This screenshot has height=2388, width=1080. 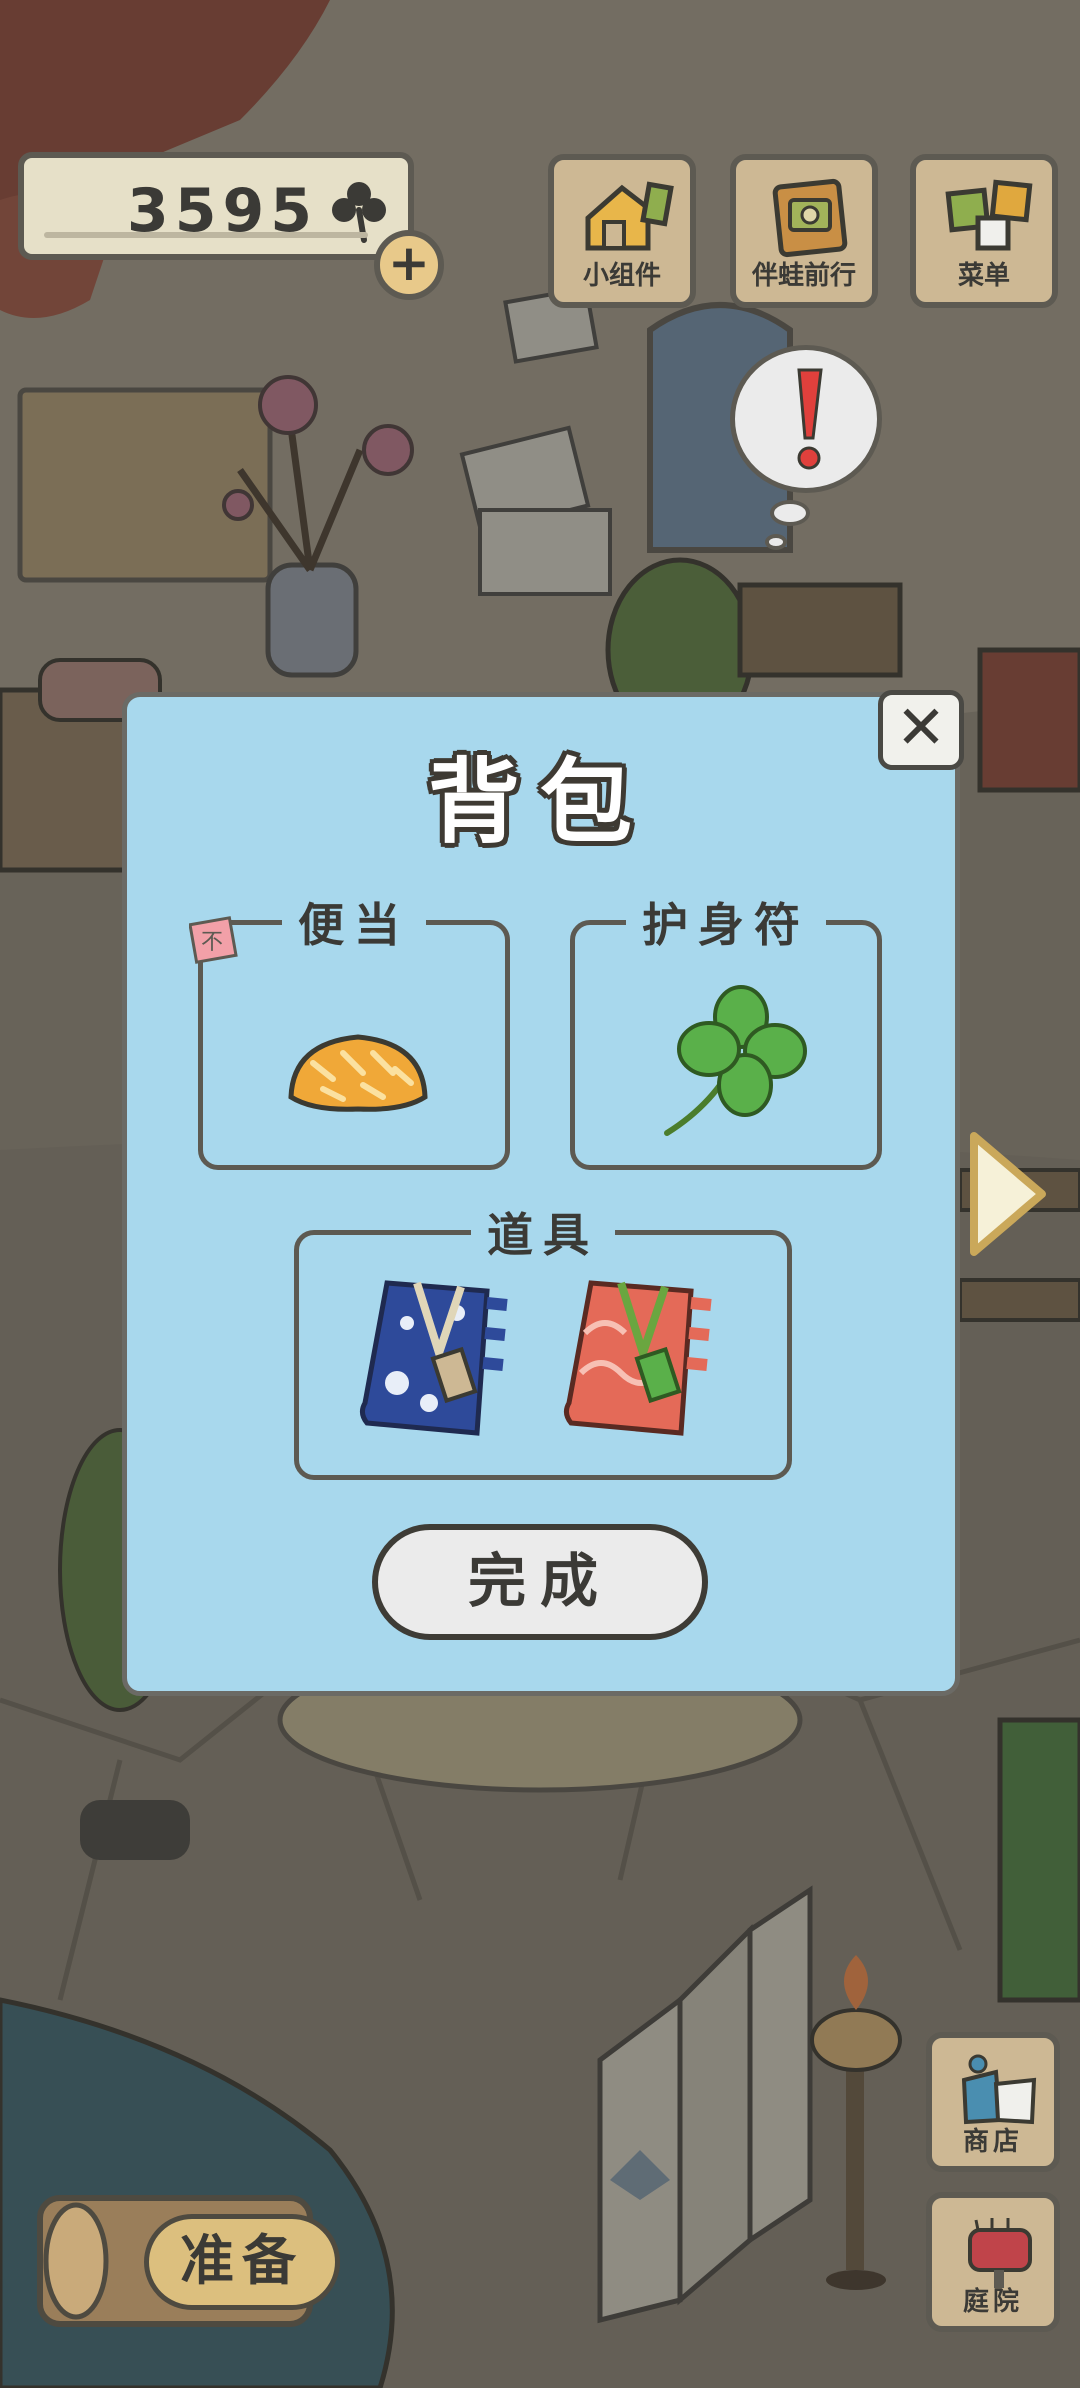 What do you see at coordinates (776, 542) in the screenshot?
I see `bubble-tail-small` at bounding box center [776, 542].